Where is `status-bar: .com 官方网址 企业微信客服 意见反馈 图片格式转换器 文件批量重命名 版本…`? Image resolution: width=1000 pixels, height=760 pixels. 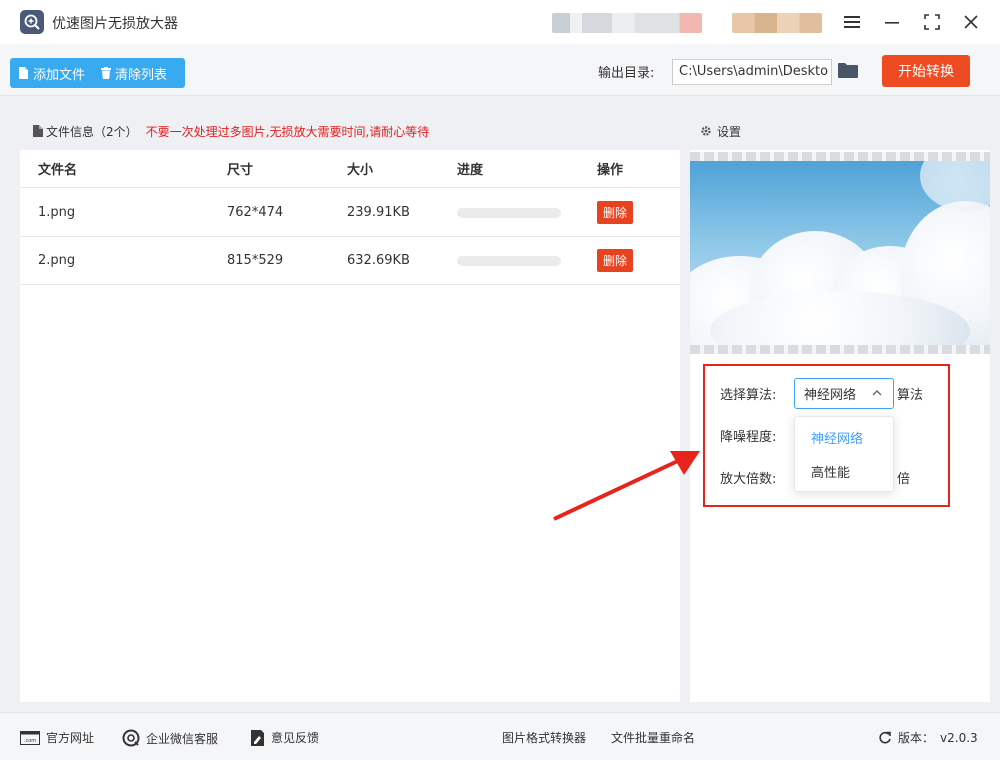
status-bar: .com 官方网址 企业微信客服 意见反馈 图片格式转换器 文件批量重命名 版本… is located at coordinates (500, 736).